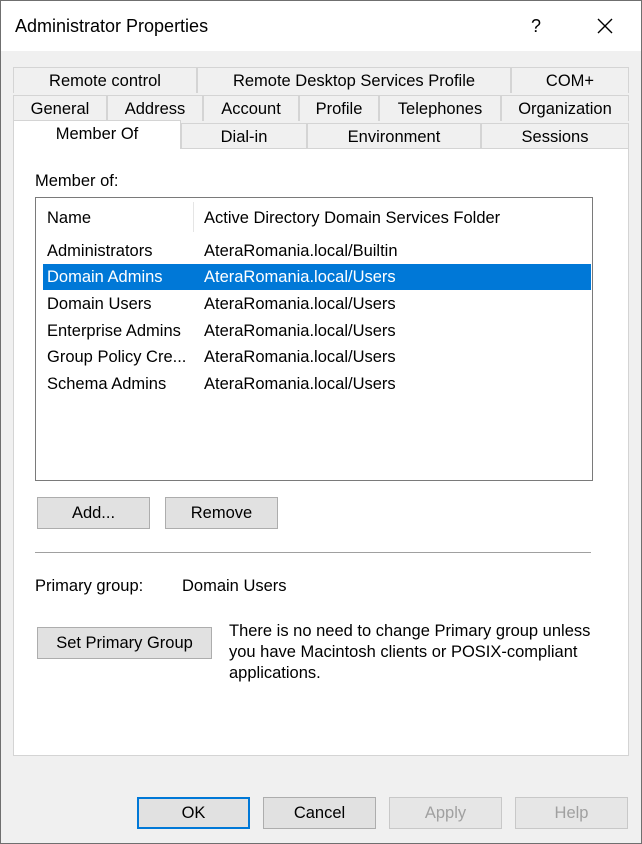 The image size is (642, 844). What do you see at coordinates (107, 384) in the screenshot?
I see `group-name: Schema Admins` at bounding box center [107, 384].